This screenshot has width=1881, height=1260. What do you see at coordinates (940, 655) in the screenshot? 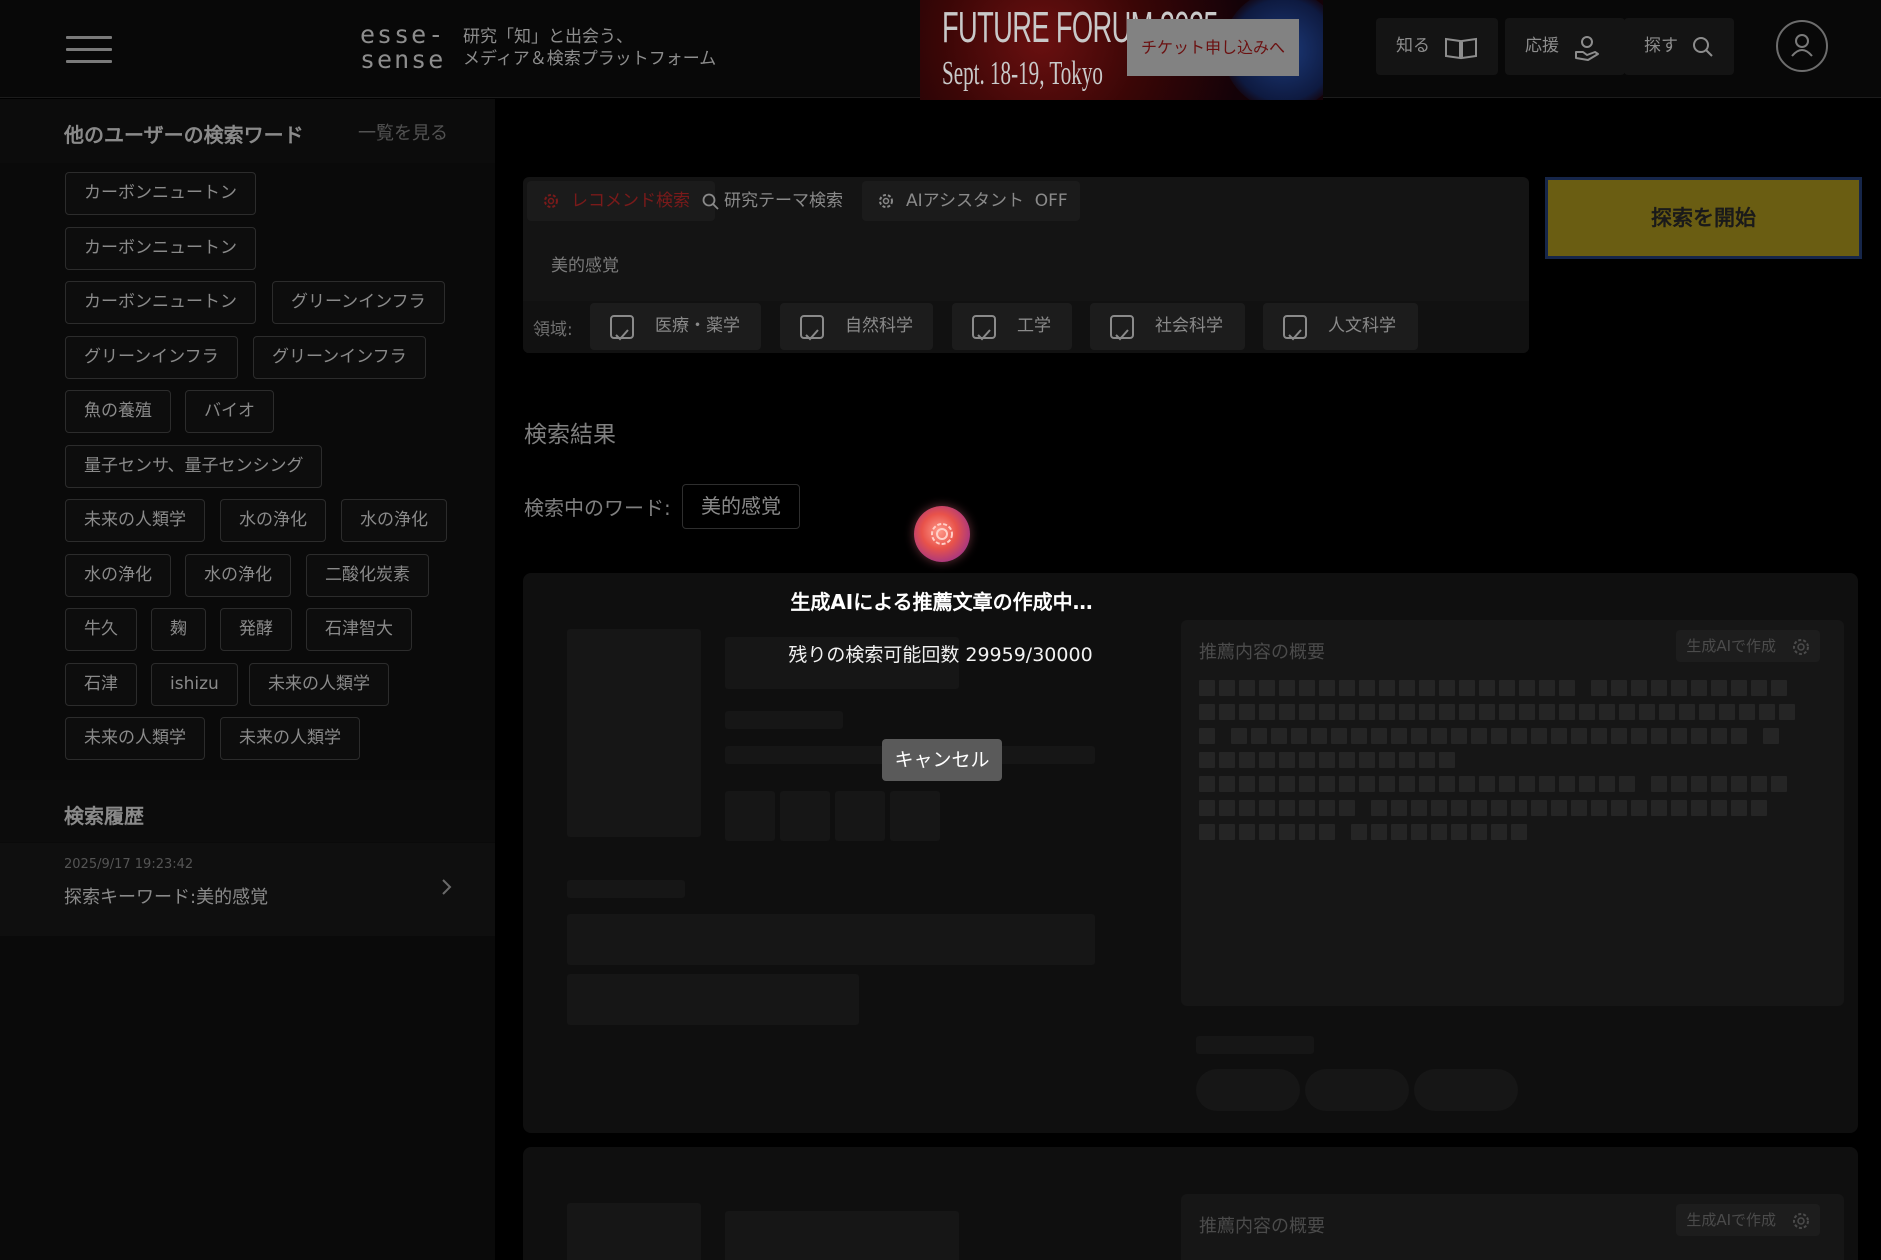
I see `remaining-search-count: 残りの検索可能回数 29959/30000` at bounding box center [940, 655].